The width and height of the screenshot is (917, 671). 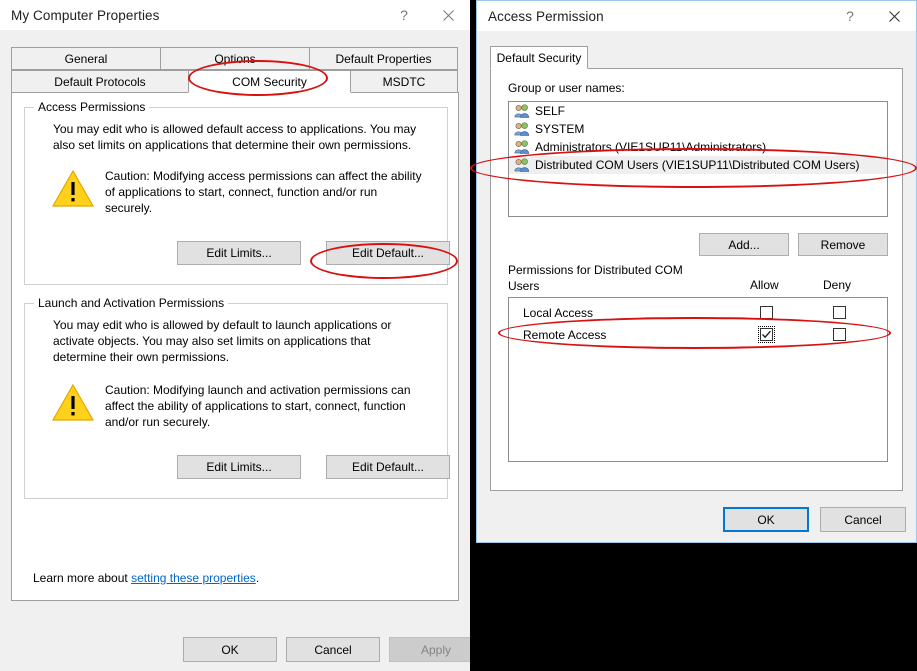 What do you see at coordinates (698, 111) in the screenshot?
I see `list-item: SELF` at bounding box center [698, 111].